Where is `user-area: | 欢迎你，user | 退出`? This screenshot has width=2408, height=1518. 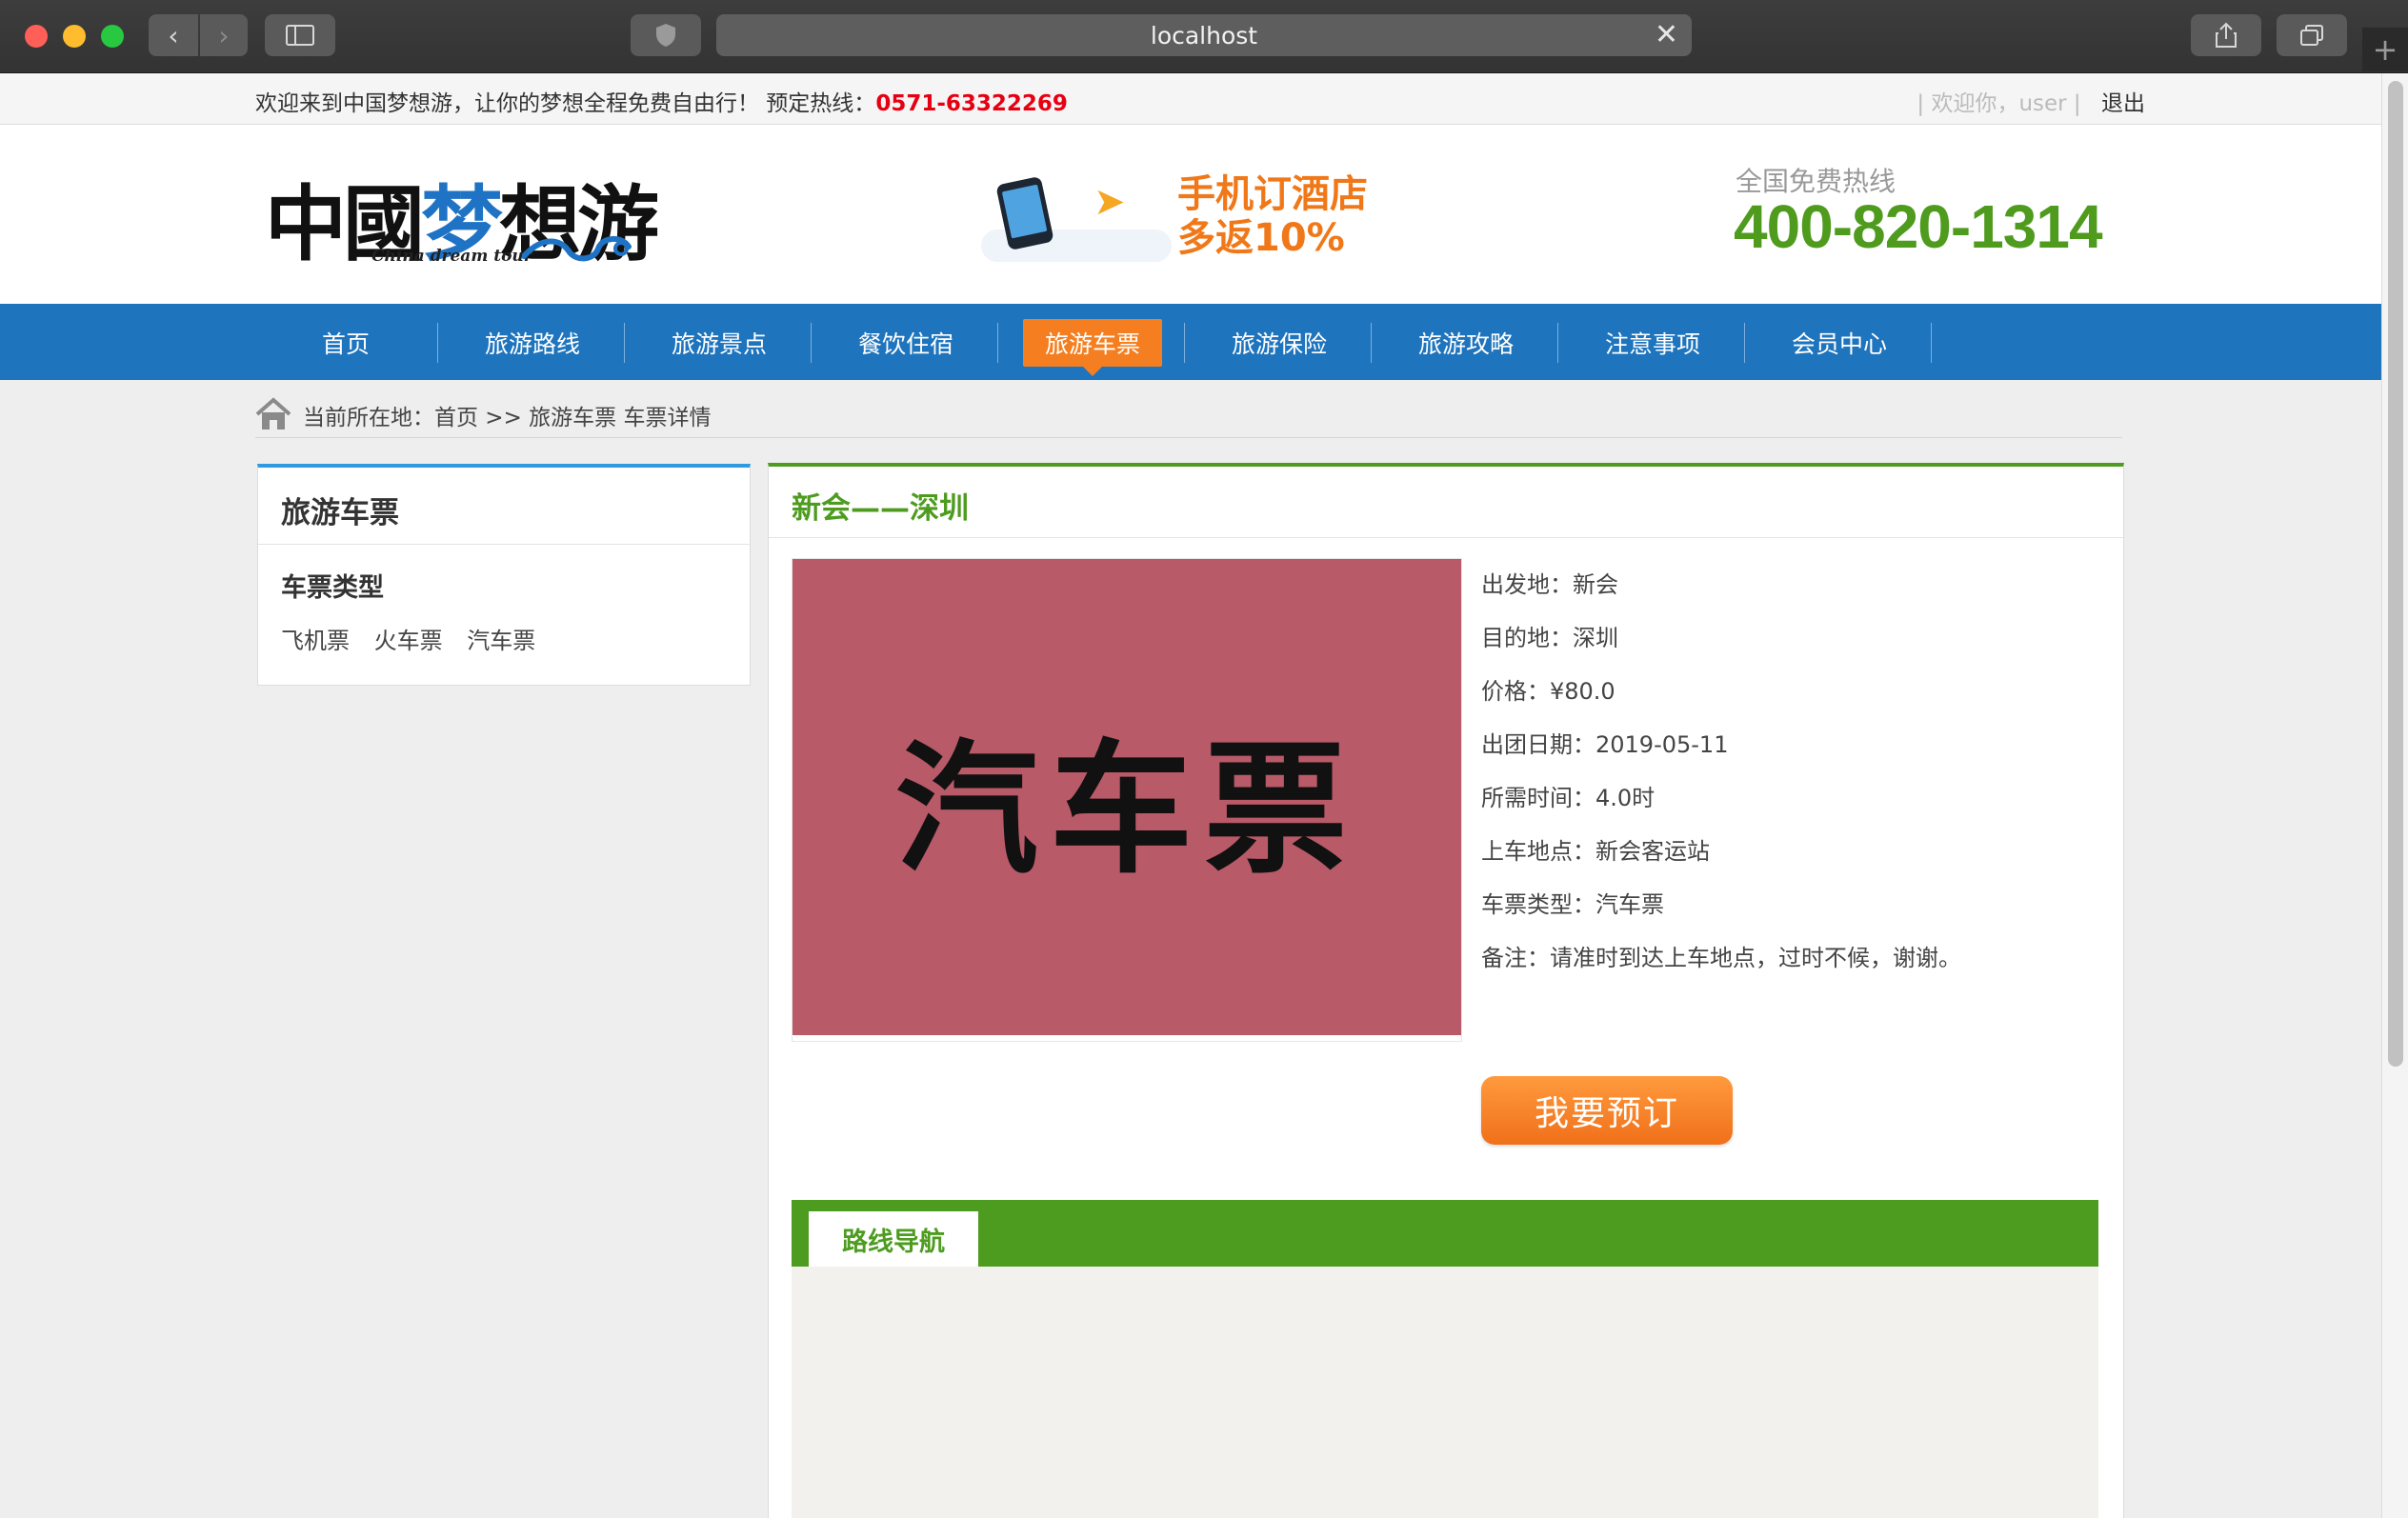 user-area: | 欢迎你，user | 退出 is located at coordinates (2030, 101).